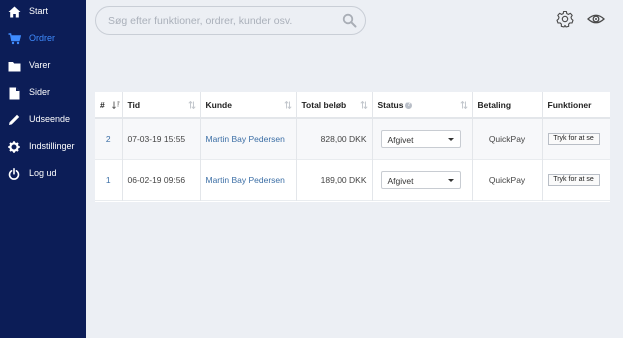 Image resolution: width=623 pixels, height=338 pixels. Describe the element at coordinates (161, 138) in the screenshot. I see `order-time: 07-03-19 15:55` at that location.